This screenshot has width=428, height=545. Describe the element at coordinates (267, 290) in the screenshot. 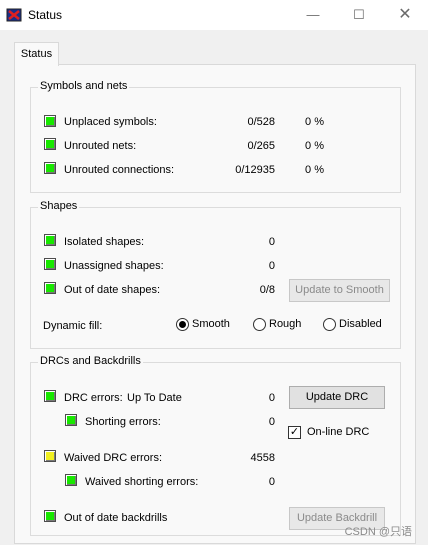

I see `out-of-date-shapes-count: 0/8` at that location.